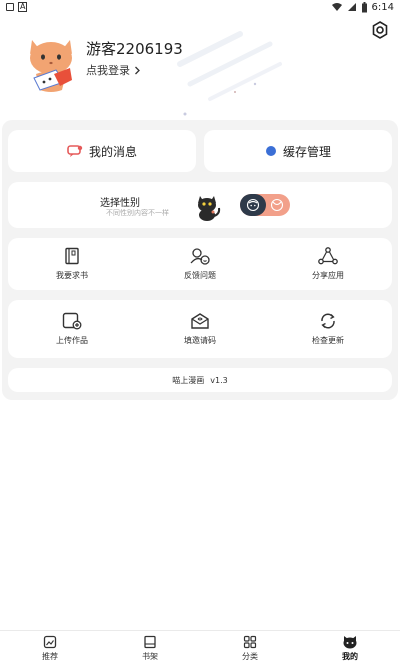 The image size is (400, 666). I want to click on notification-icon, so click(10, 7).